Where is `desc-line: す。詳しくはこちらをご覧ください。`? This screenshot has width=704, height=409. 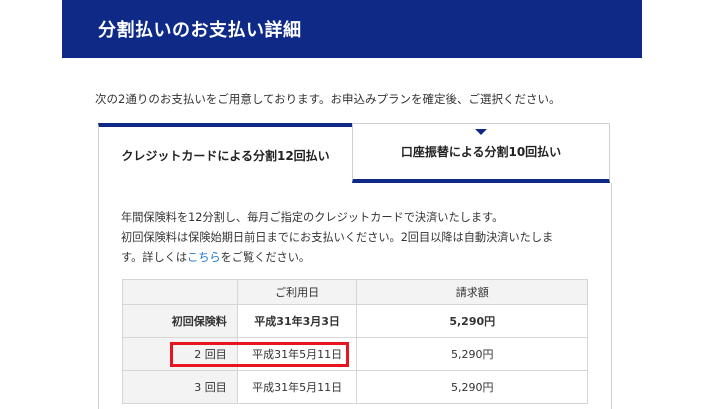
desc-line: す。詳しくはこちらをご覧ください。 is located at coordinates (356, 258).